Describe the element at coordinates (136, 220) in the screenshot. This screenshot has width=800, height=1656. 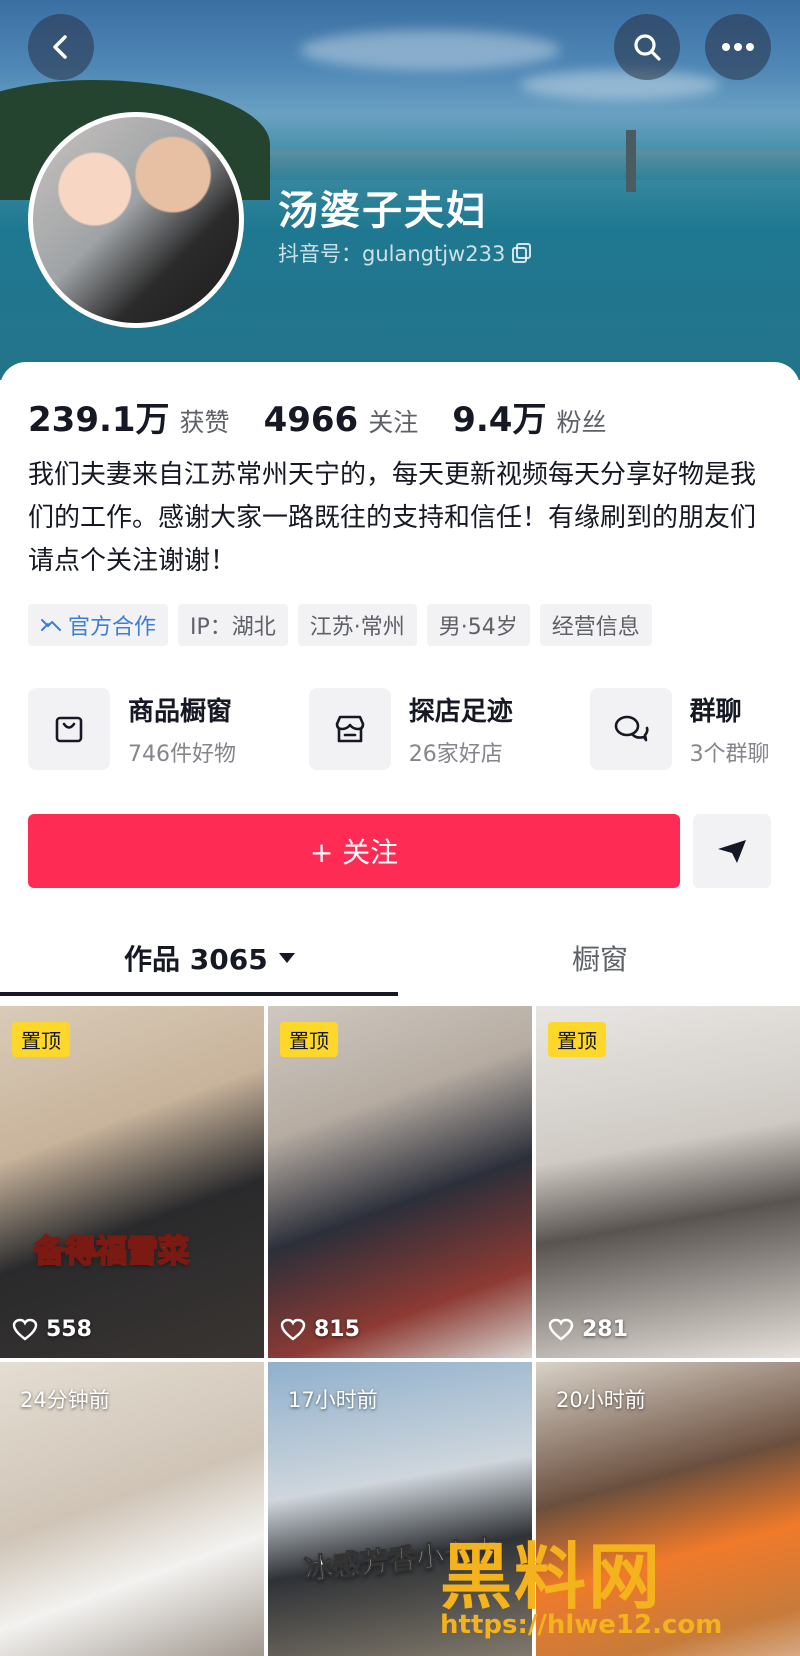
I see `avatar` at that location.